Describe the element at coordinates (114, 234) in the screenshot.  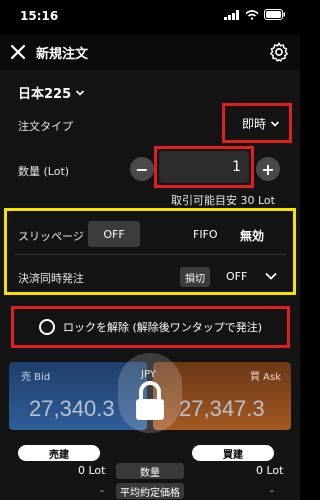
I see `slippage-toggle: OFF` at that location.